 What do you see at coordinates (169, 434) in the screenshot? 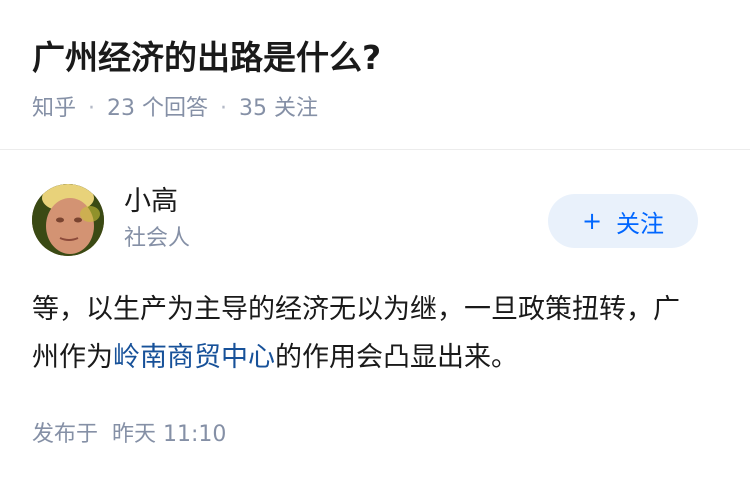
I see `publish-time: 昨天 11:10` at bounding box center [169, 434].